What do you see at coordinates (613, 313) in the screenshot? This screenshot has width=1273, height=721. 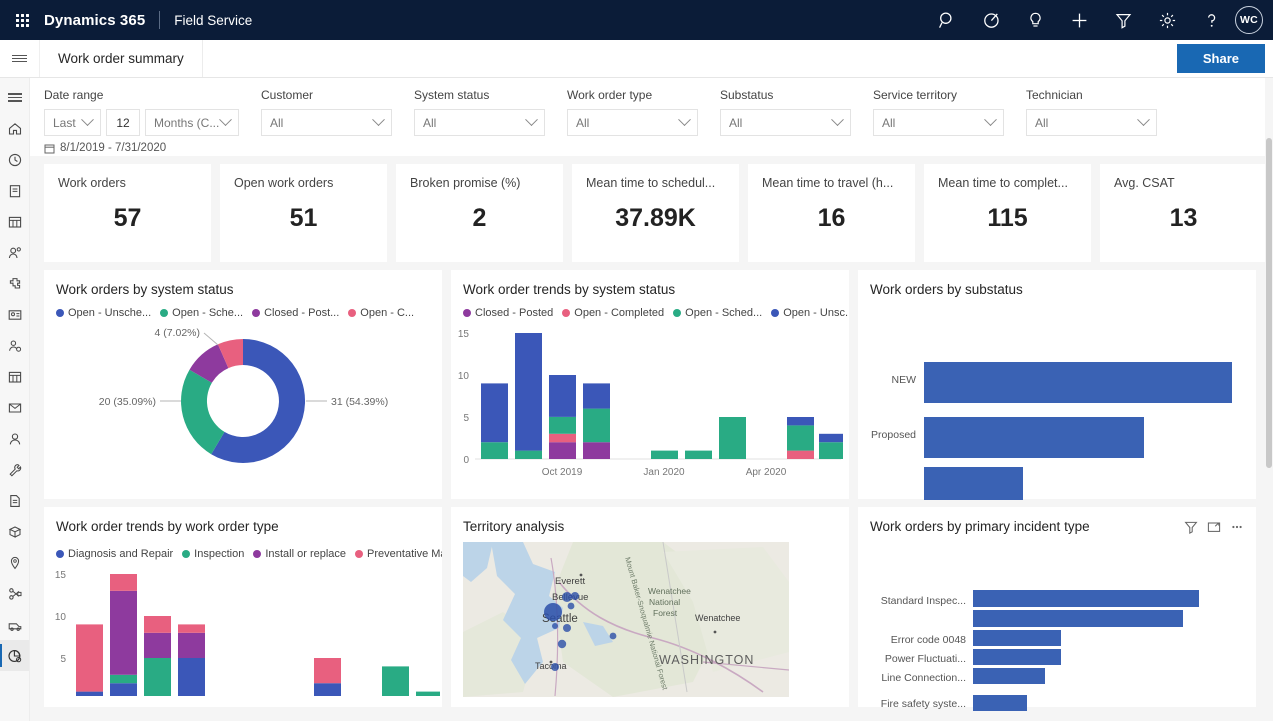 I see `legend-item: Open - Completed` at bounding box center [613, 313].